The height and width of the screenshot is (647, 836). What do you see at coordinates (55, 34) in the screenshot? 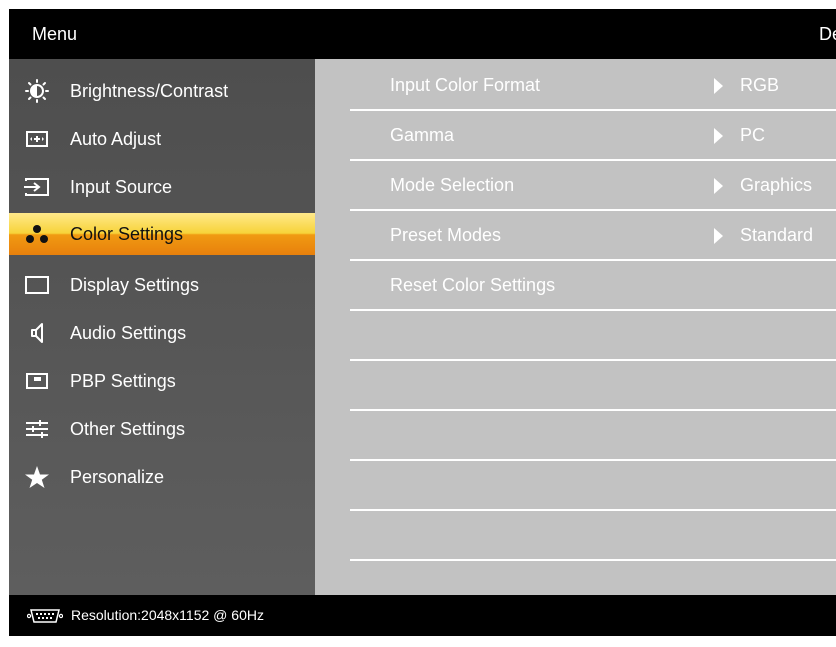
I see `menu-title: Menu` at bounding box center [55, 34].